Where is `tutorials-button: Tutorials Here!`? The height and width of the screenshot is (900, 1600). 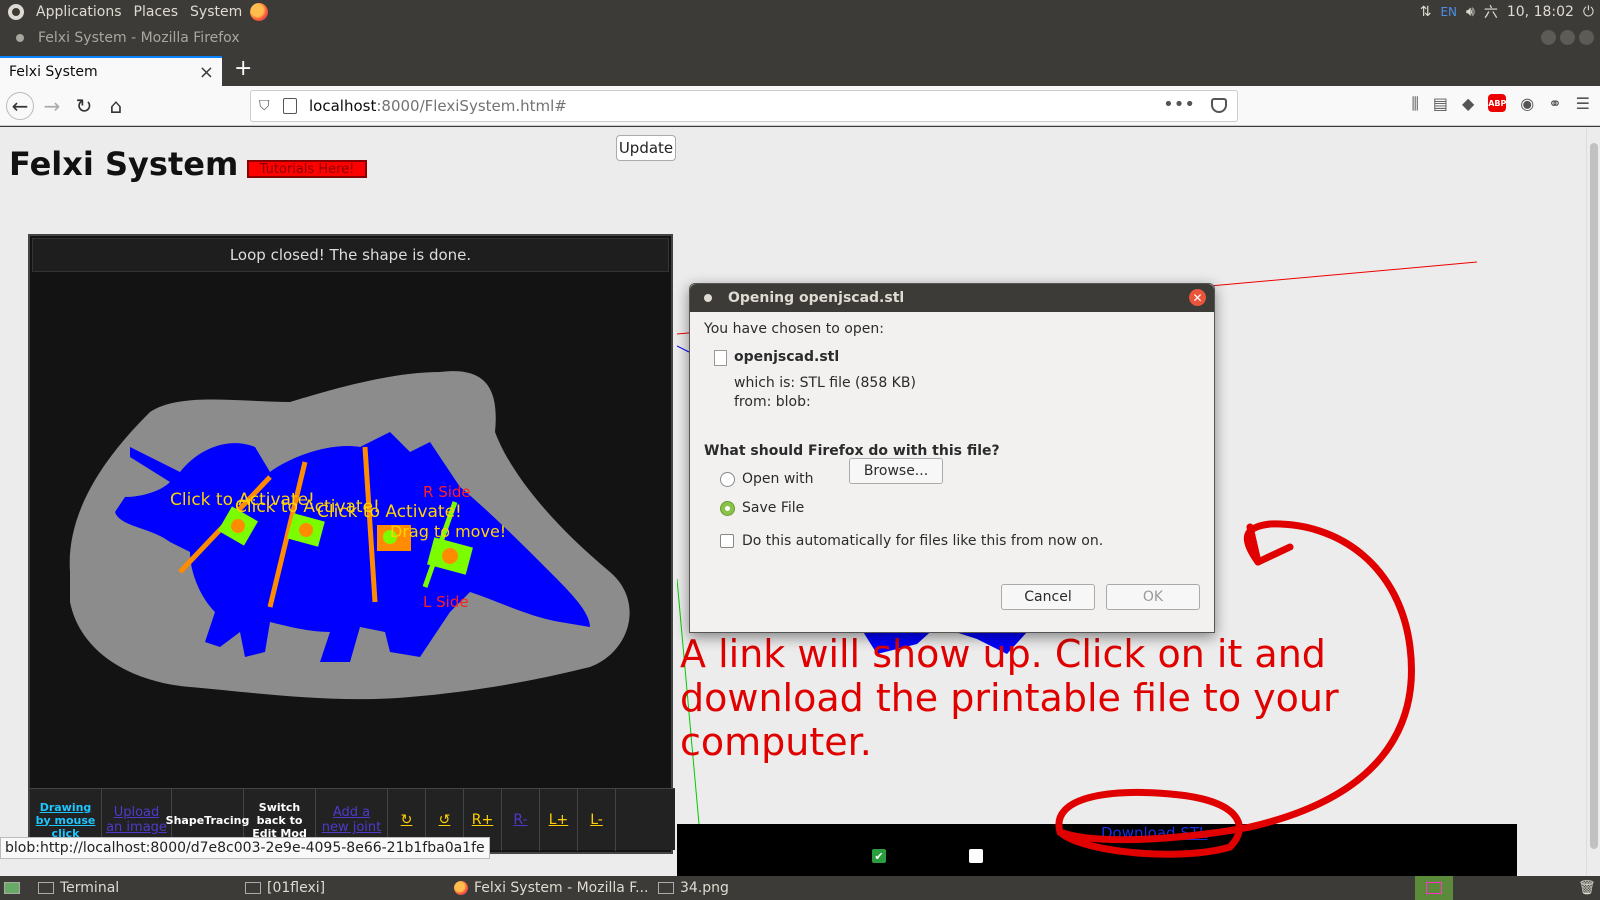
tutorials-button: Tutorials Here! is located at coordinates (307, 169).